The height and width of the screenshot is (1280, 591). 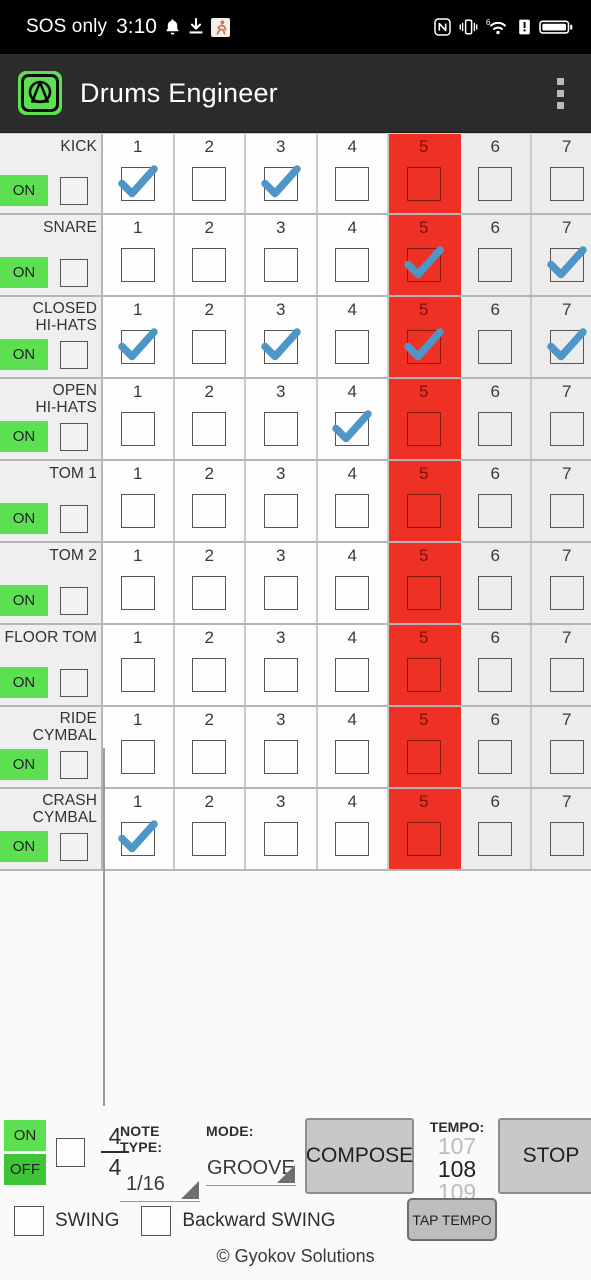 I want to click on power-toggle-group: ON OFF, so click(x=25, y=1152).